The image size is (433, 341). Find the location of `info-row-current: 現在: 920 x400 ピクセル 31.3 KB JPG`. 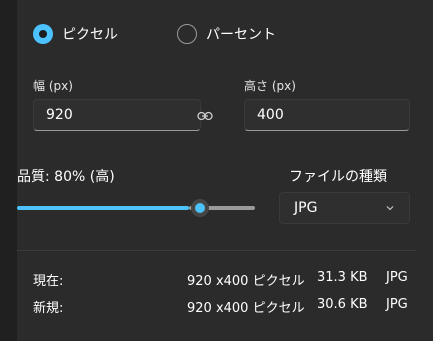

info-row-current: 現在: 920 x400 ピクセル 31.3 KB JPG is located at coordinates (216, 280).